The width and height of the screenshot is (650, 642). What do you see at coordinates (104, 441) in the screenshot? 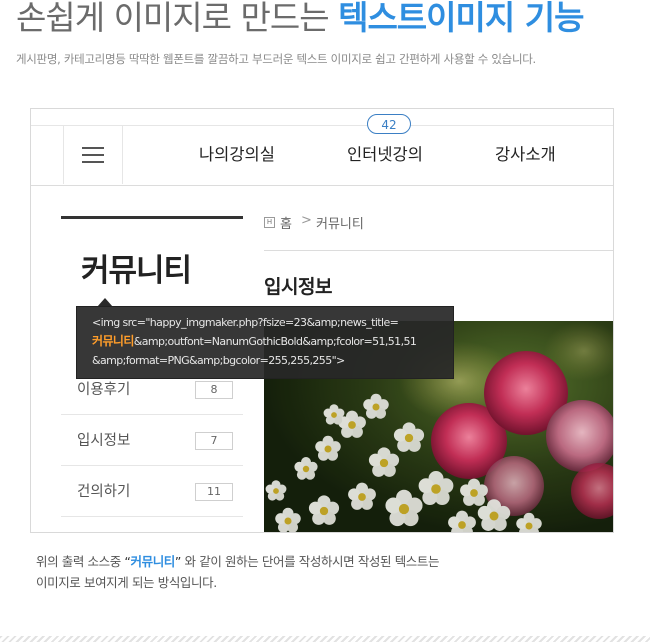
I see `sidebar-item-label: 입시정보` at bounding box center [104, 441].